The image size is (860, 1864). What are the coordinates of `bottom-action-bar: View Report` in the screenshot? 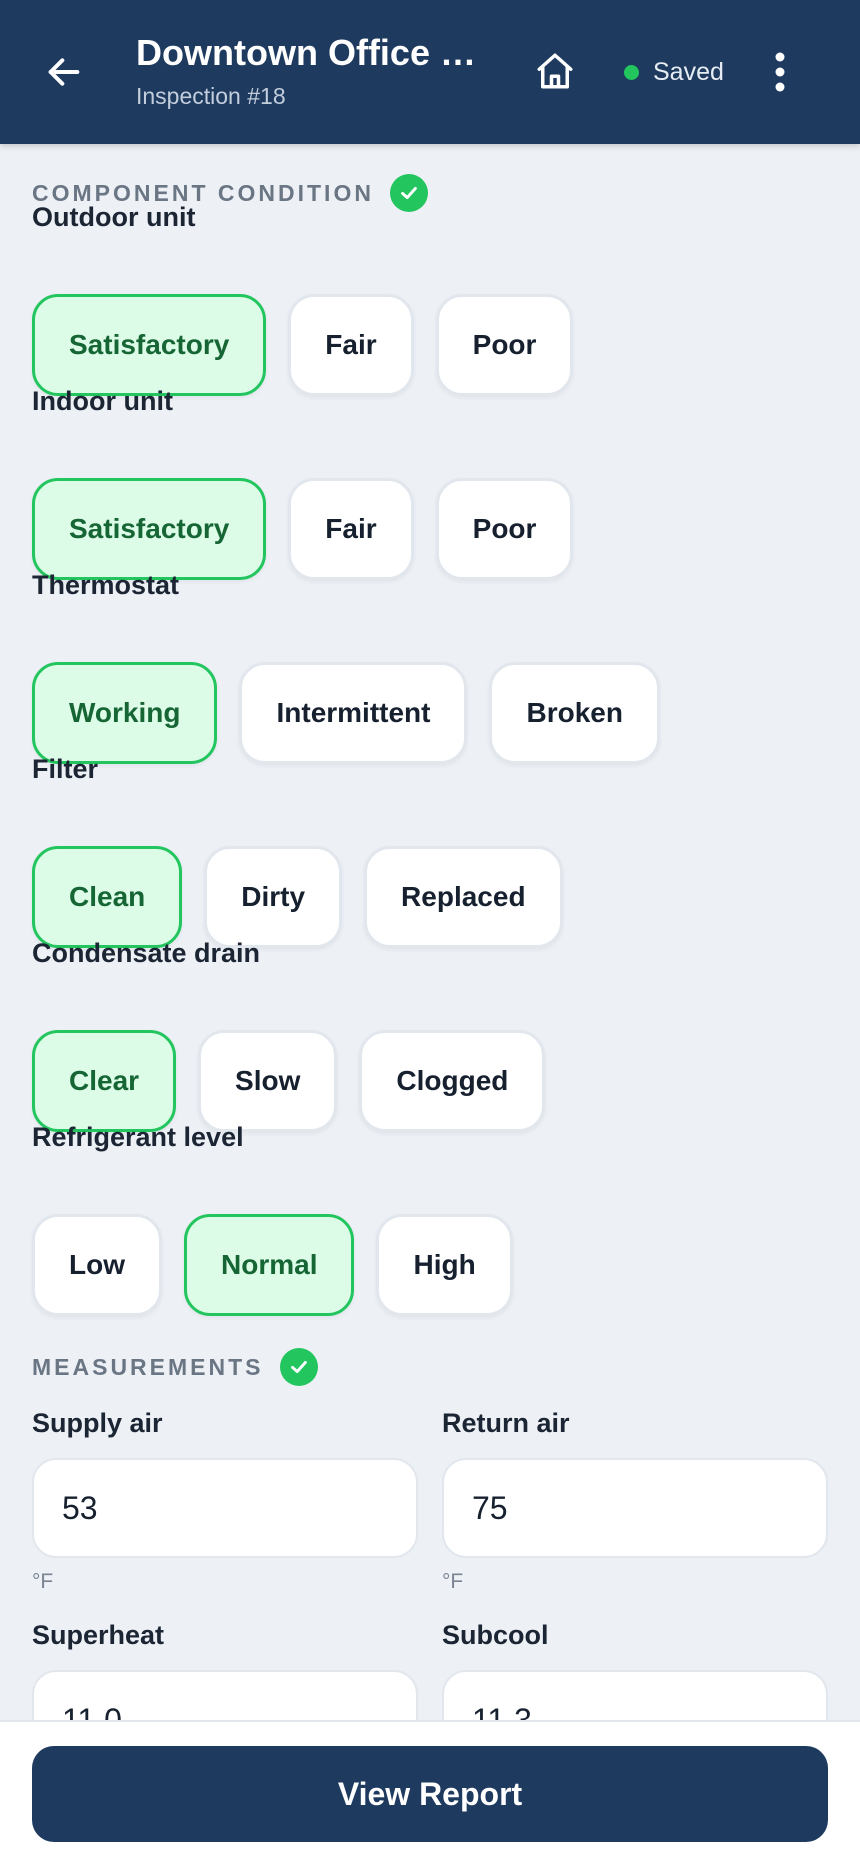 It's located at (430, 1792).